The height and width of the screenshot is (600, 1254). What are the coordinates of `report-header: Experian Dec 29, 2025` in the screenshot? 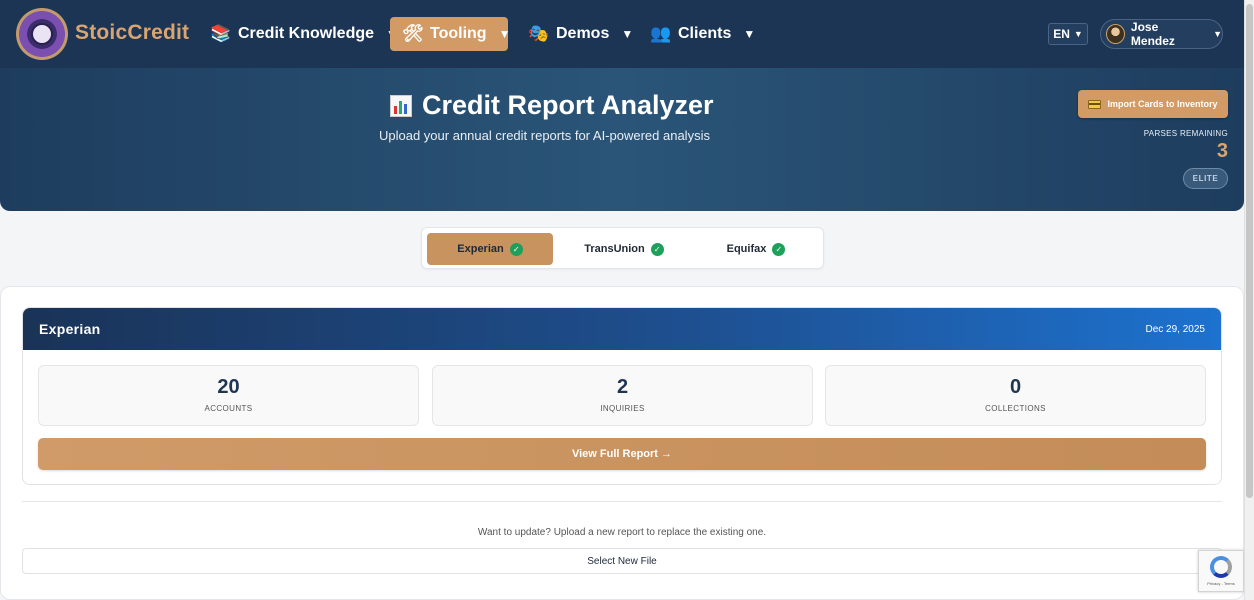 It's located at (622, 329).